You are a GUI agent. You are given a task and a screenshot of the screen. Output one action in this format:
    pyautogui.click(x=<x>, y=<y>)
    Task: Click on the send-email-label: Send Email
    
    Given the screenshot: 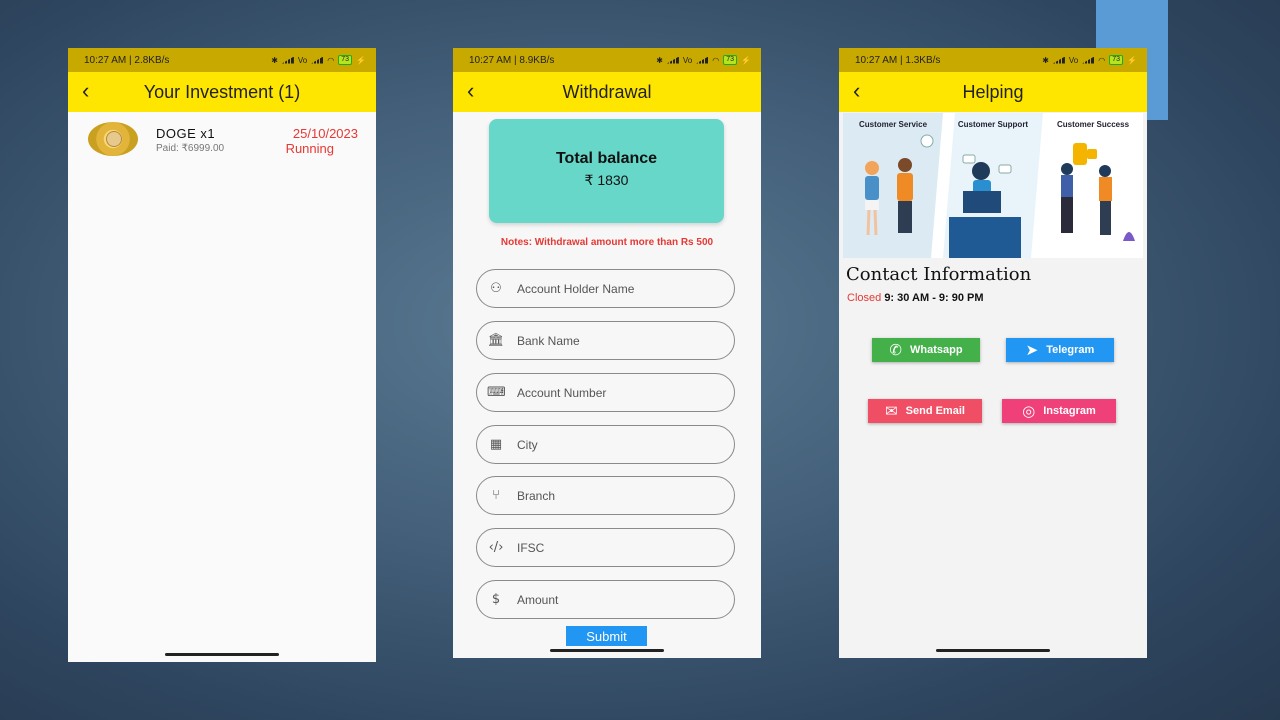 What is the action you would take?
    pyautogui.click(x=935, y=411)
    